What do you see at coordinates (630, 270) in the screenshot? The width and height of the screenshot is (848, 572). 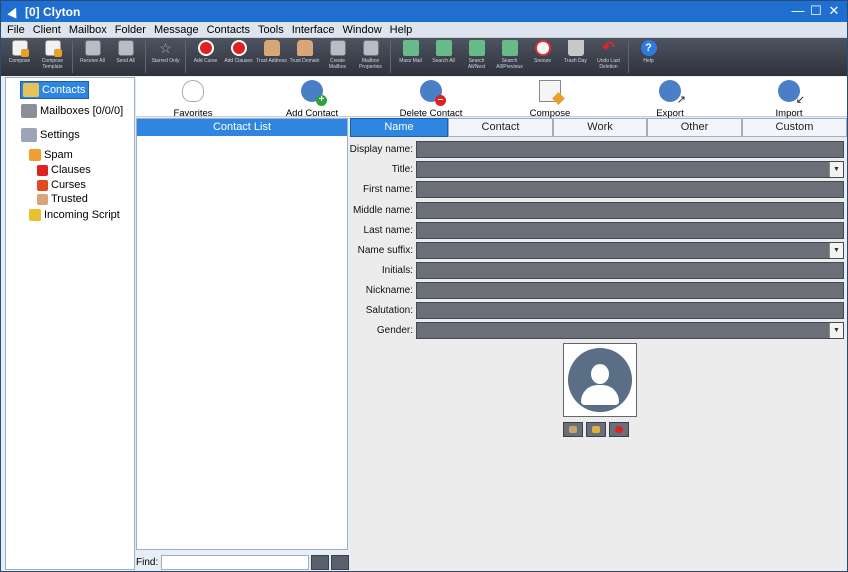 I see `initials-field` at bounding box center [630, 270].